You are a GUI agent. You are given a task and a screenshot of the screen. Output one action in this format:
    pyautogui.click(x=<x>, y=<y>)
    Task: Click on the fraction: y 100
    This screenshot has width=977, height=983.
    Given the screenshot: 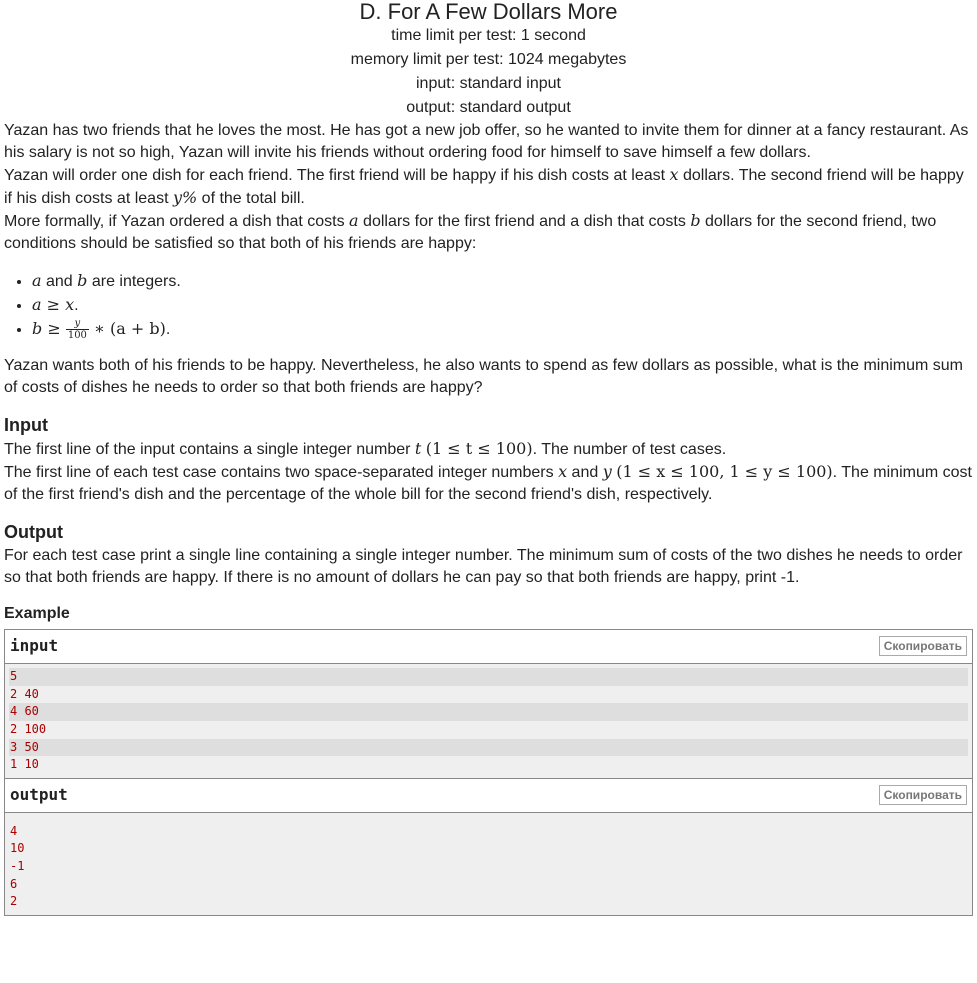 What is the action you would take?
    pyautogui.click(x=77, y=330)
    